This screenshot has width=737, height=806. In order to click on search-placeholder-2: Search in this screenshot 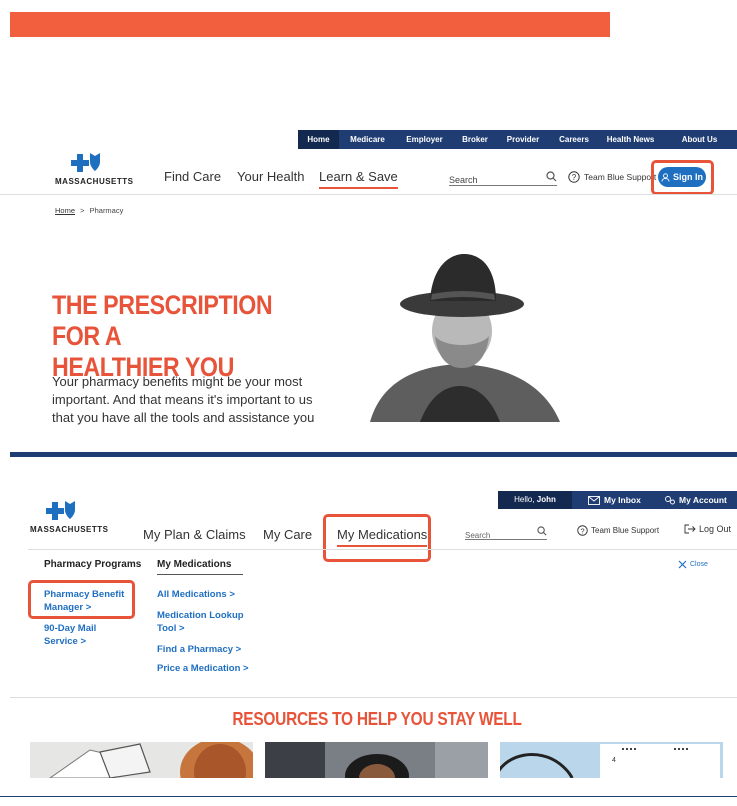, I will do `click(478, 535)`.